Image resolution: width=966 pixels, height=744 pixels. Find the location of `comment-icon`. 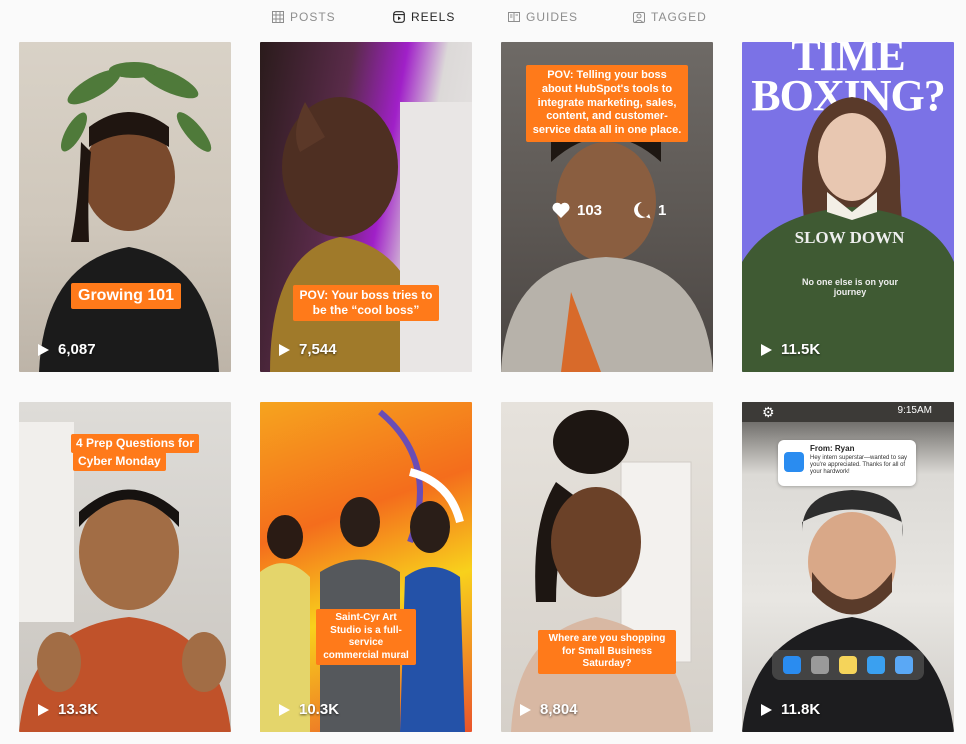

comment-icon is located at coordinates (642, 210).